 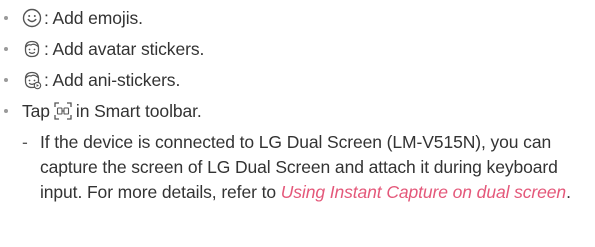 I want to click on dash-marker: -, so click(x=25, y=142).